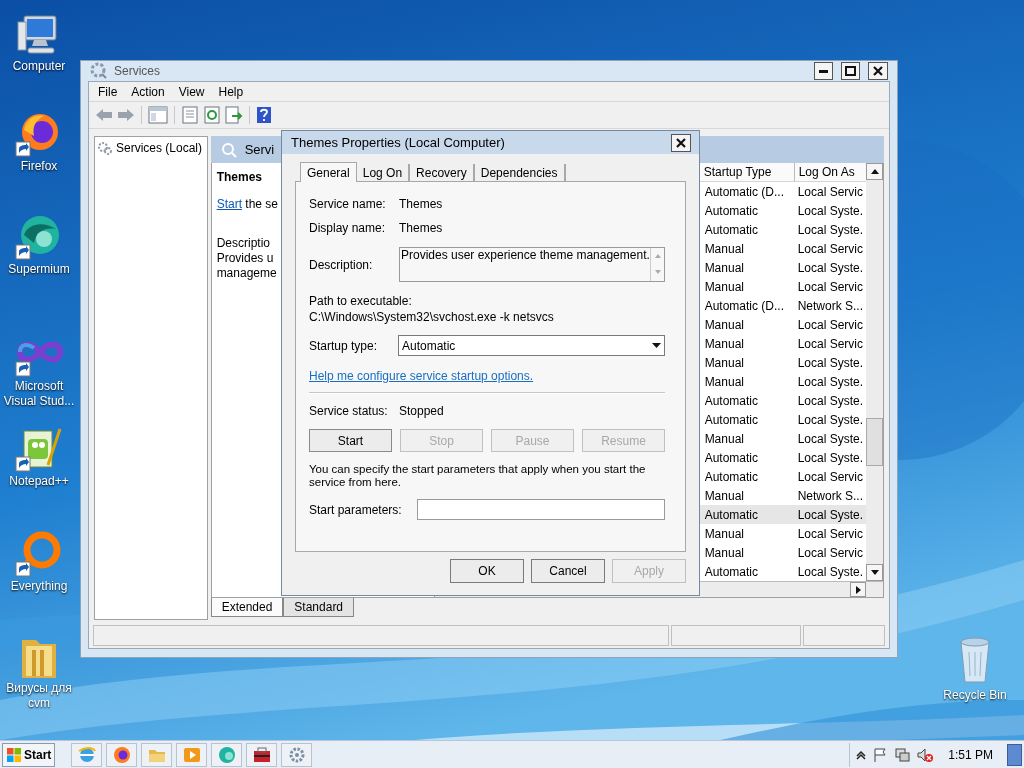 The height and width of the screenshot is (768, 1024). Describe the element at coordinates (108, 91) in the screenshot. I see `menu-item: File` at that location.